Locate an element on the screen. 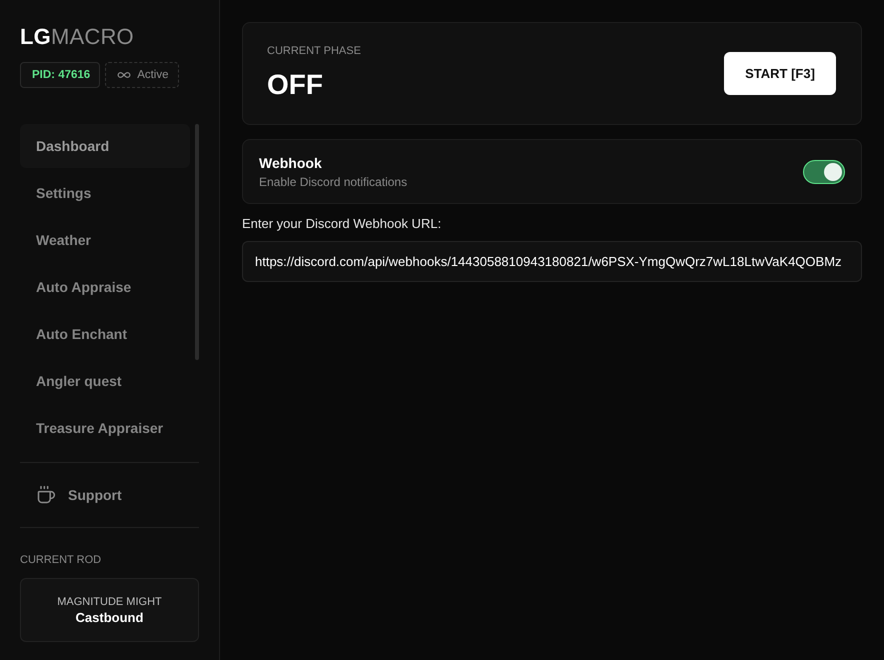 This screenshot has width=884, height=660. pid-badge: PID: 47616 is located at coordinates (60, 75).